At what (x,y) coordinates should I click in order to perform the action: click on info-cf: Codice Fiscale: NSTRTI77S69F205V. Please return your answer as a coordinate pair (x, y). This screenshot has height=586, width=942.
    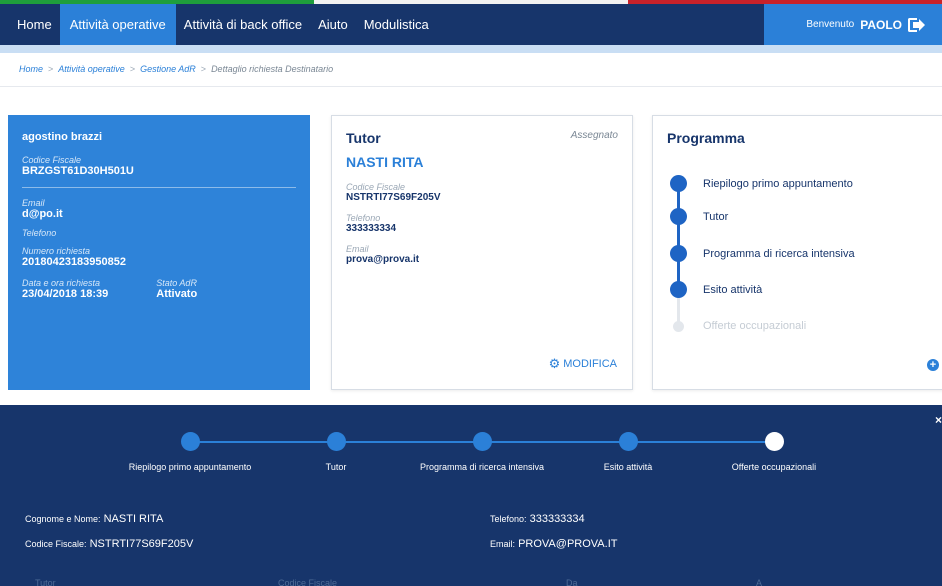
    Looking at the image, I should click on (109, 544).